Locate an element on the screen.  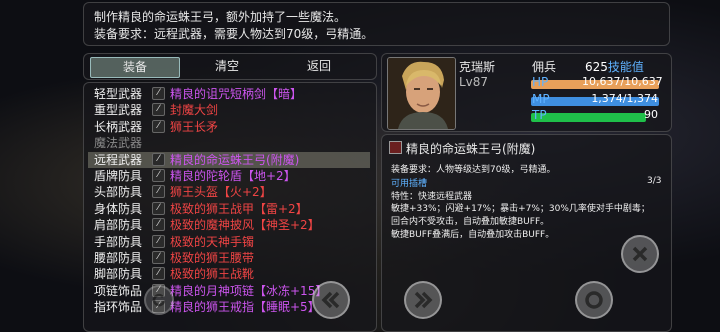
equipment-slot-label: 脚部防具 is located at coordinates (118, 274).